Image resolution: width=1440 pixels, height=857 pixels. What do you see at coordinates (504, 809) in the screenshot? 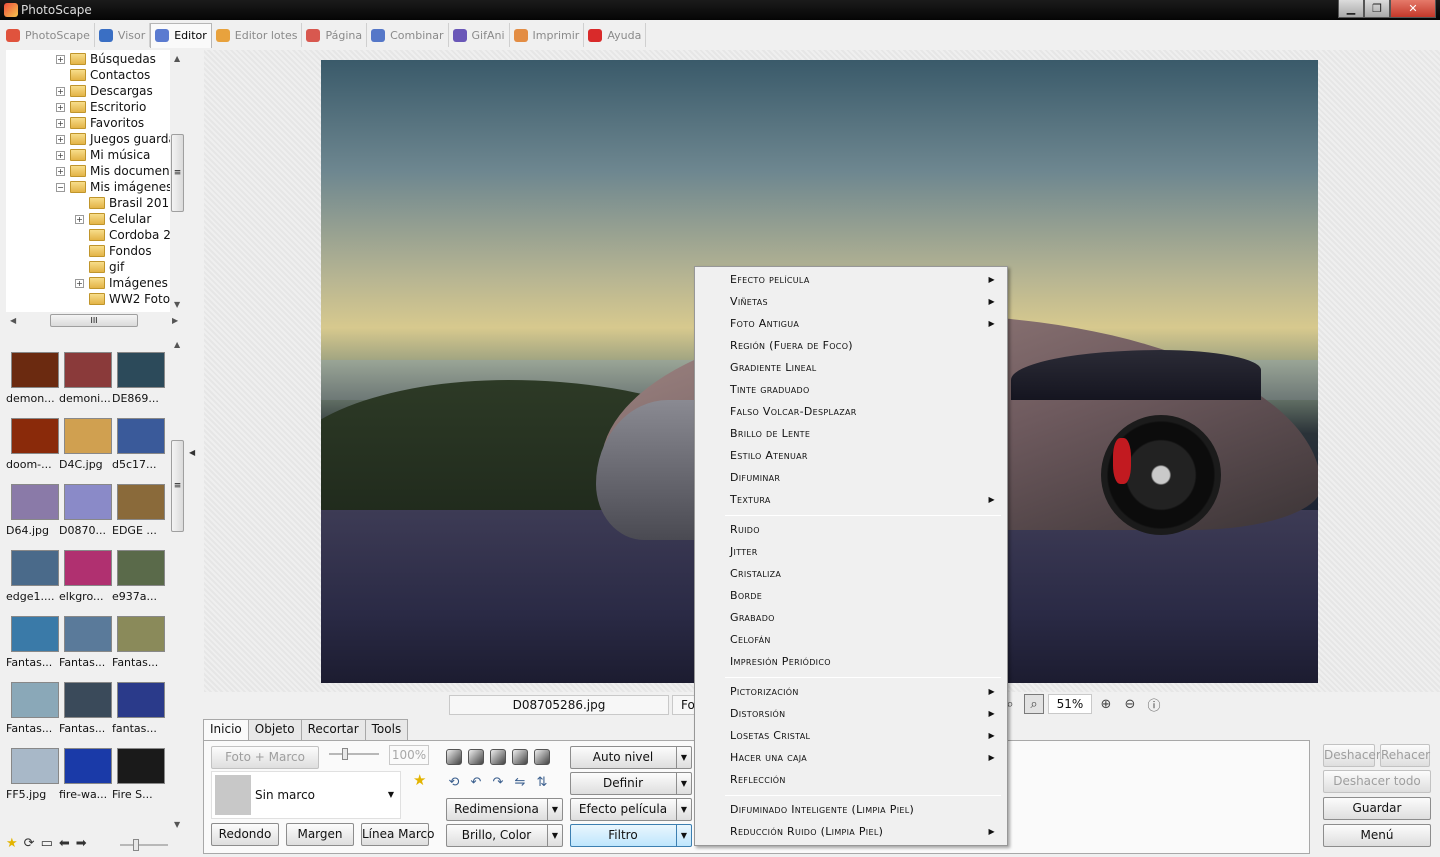
I see `resize-button: Redimensiona ▼` at bounding box center [504, 809].